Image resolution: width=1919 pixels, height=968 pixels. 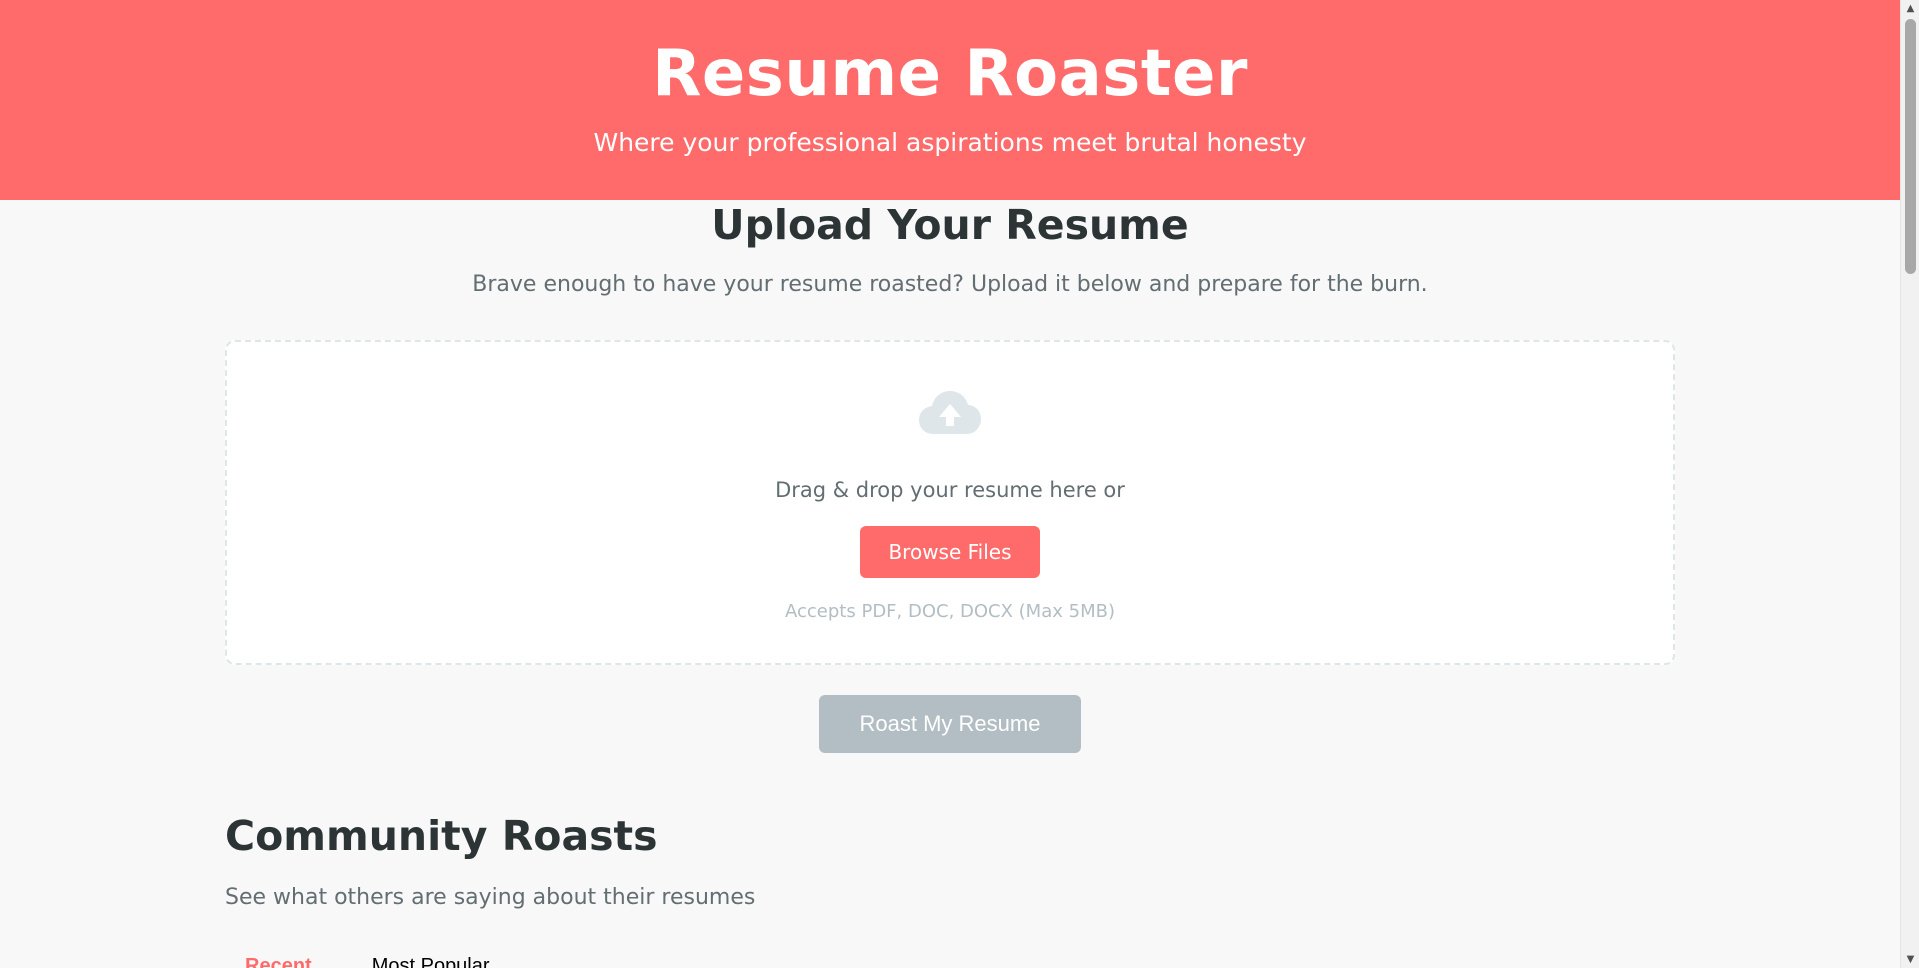 What do you see at coordinates (1910, 8) in the screenshot?
I see `chevron-up-icon: ▲` at bounding box center [1910, 8].